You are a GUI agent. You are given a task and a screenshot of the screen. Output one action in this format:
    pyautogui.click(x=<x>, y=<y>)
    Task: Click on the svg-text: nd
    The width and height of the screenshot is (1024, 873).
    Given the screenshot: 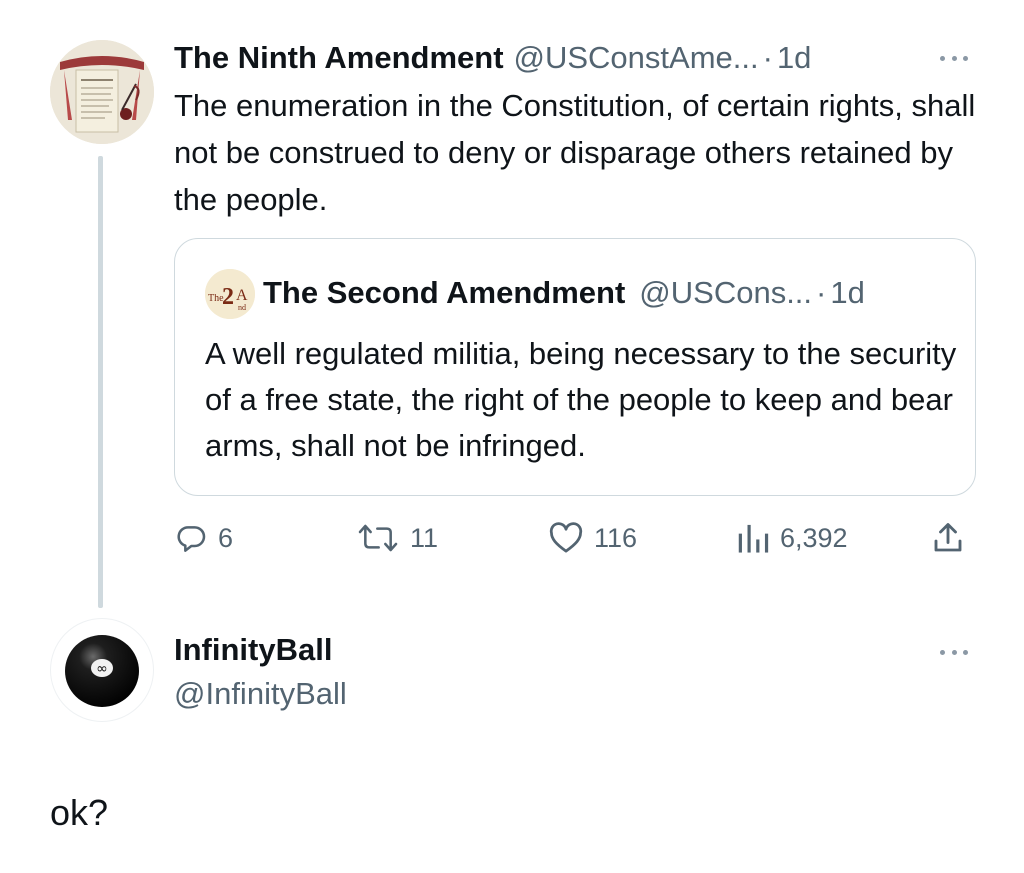 What is the action you would take?
    pyautogui.click(x=242, y=307)
    